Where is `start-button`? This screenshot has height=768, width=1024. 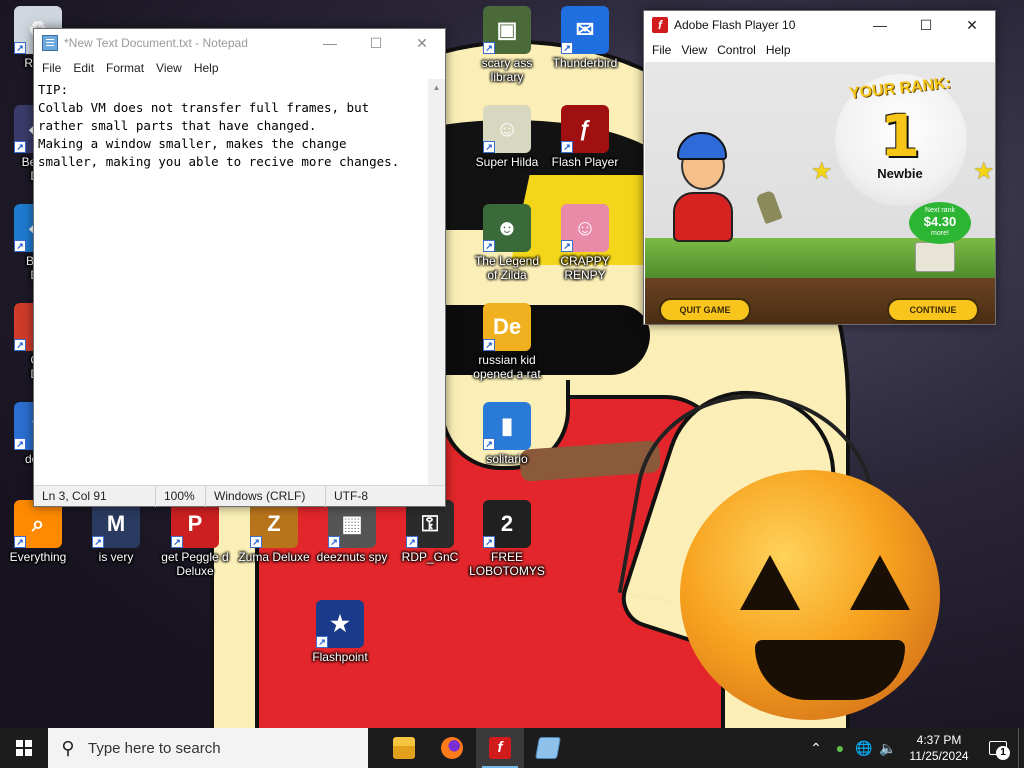
start-button is located at coordinates (24, 748).